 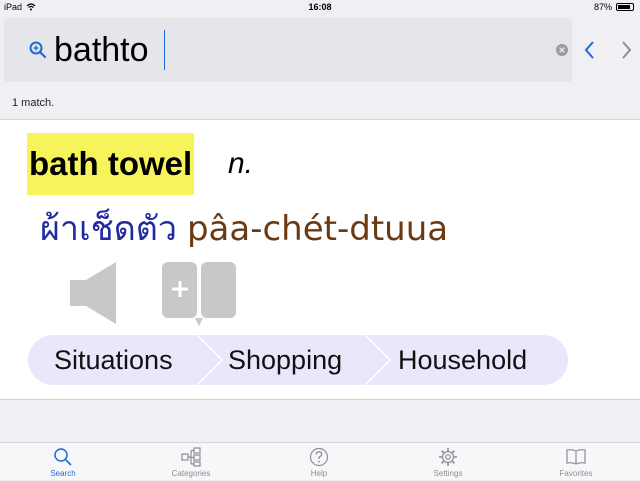 I want to click on breadcrumb-situations: Situations, so click(x=113, y=360).